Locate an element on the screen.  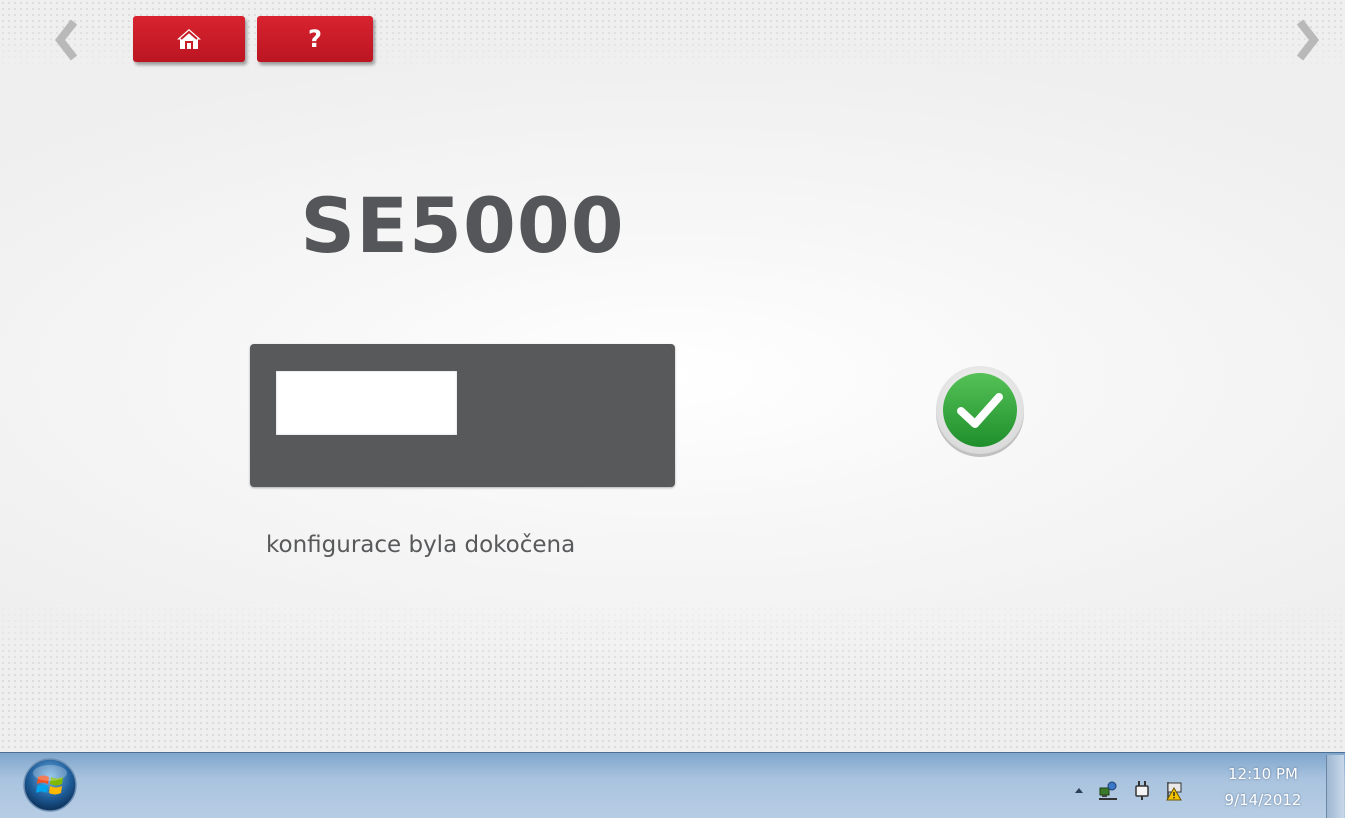
action-center-tray-icon is located at coordinates (1175, 790).